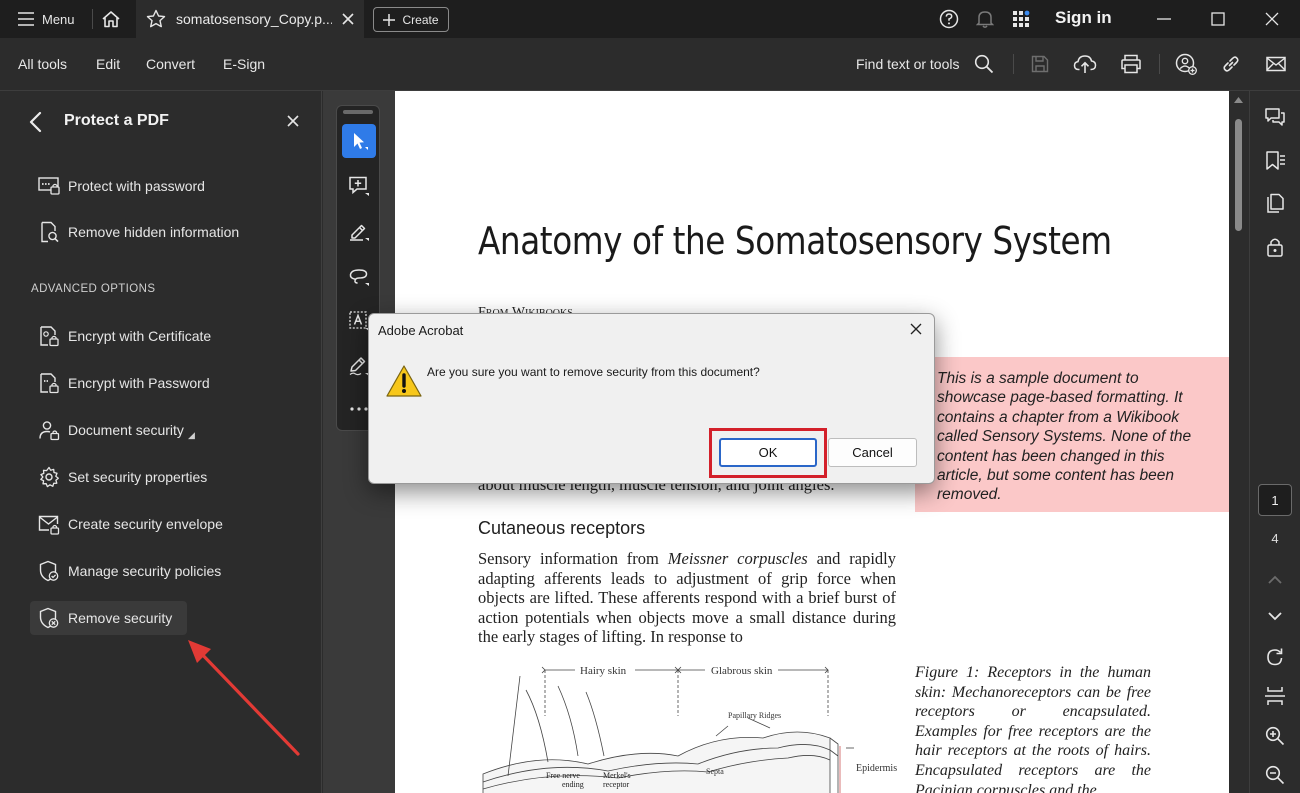 The width and height of the screenshot is (1300, 793). I want to click on close-tab-icon, so click(348, 19).